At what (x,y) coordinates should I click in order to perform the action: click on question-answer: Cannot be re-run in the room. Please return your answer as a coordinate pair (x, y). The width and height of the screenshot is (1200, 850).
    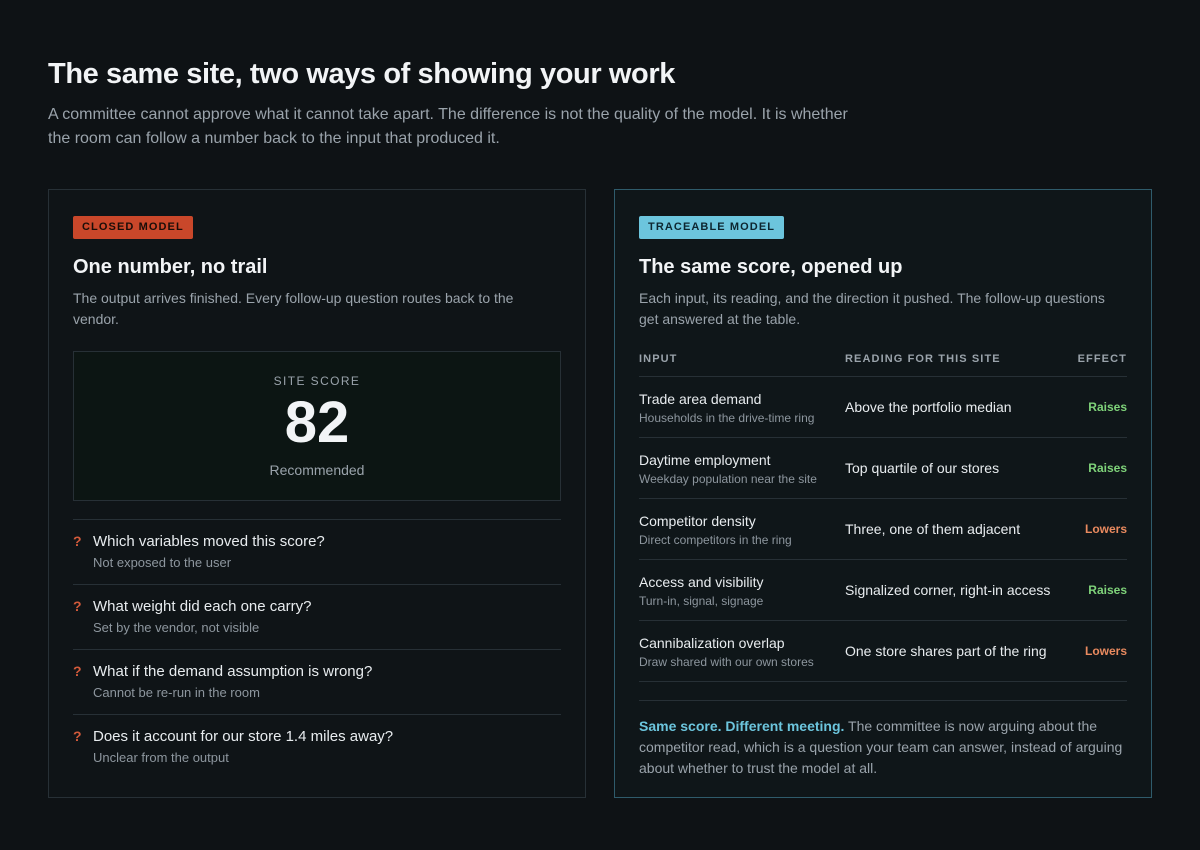
    Looking at the image, I should click on (176, 692).